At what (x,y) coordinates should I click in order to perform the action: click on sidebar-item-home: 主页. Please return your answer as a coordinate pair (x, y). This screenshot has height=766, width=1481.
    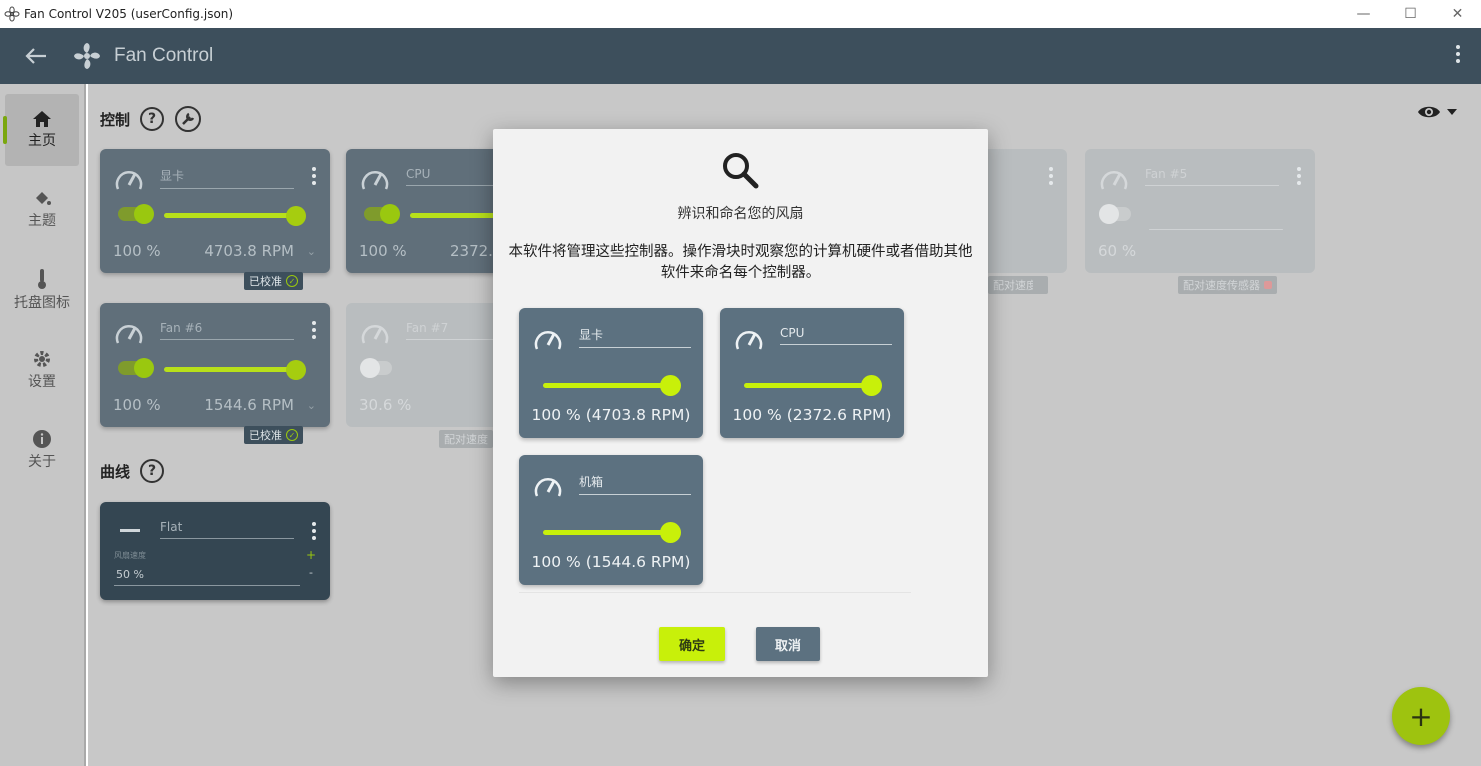
    Looking at the image, I should click on (41, 130).